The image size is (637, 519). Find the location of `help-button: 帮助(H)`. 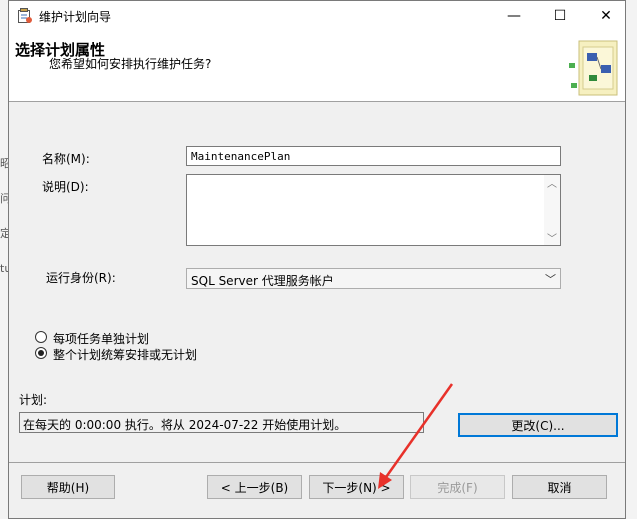

help-button: 帮助(H) is located at coordinates (68, 487).